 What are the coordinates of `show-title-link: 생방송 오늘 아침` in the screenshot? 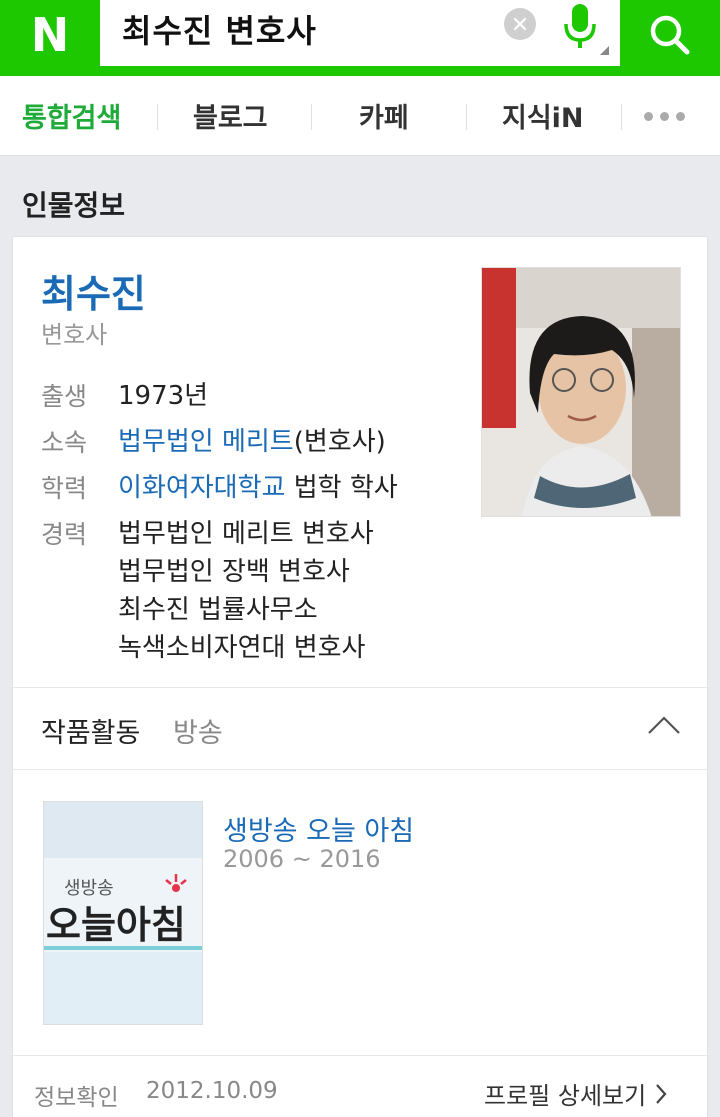 It's located at (318, 828).